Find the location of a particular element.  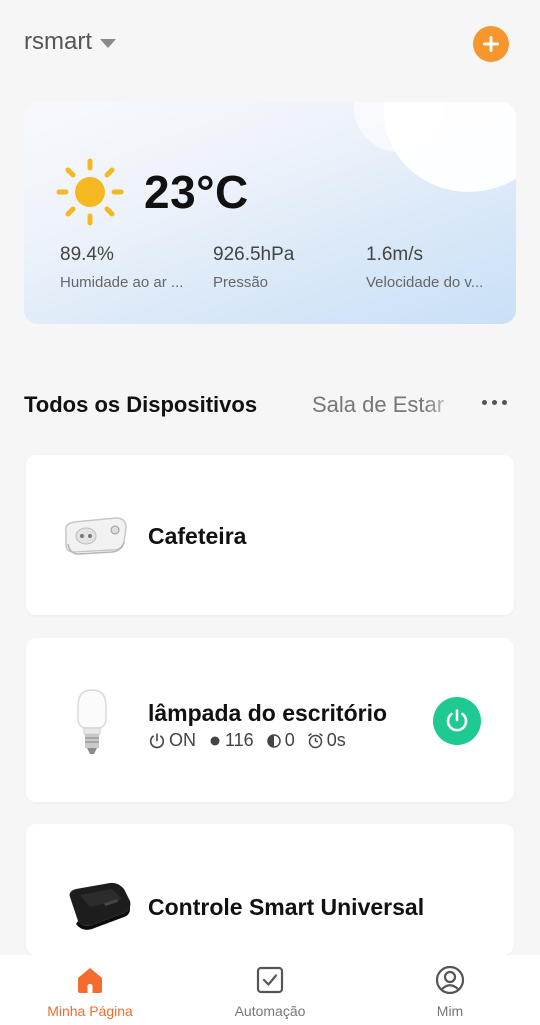

temperature: 23°C is located at coordinates (196, 192).